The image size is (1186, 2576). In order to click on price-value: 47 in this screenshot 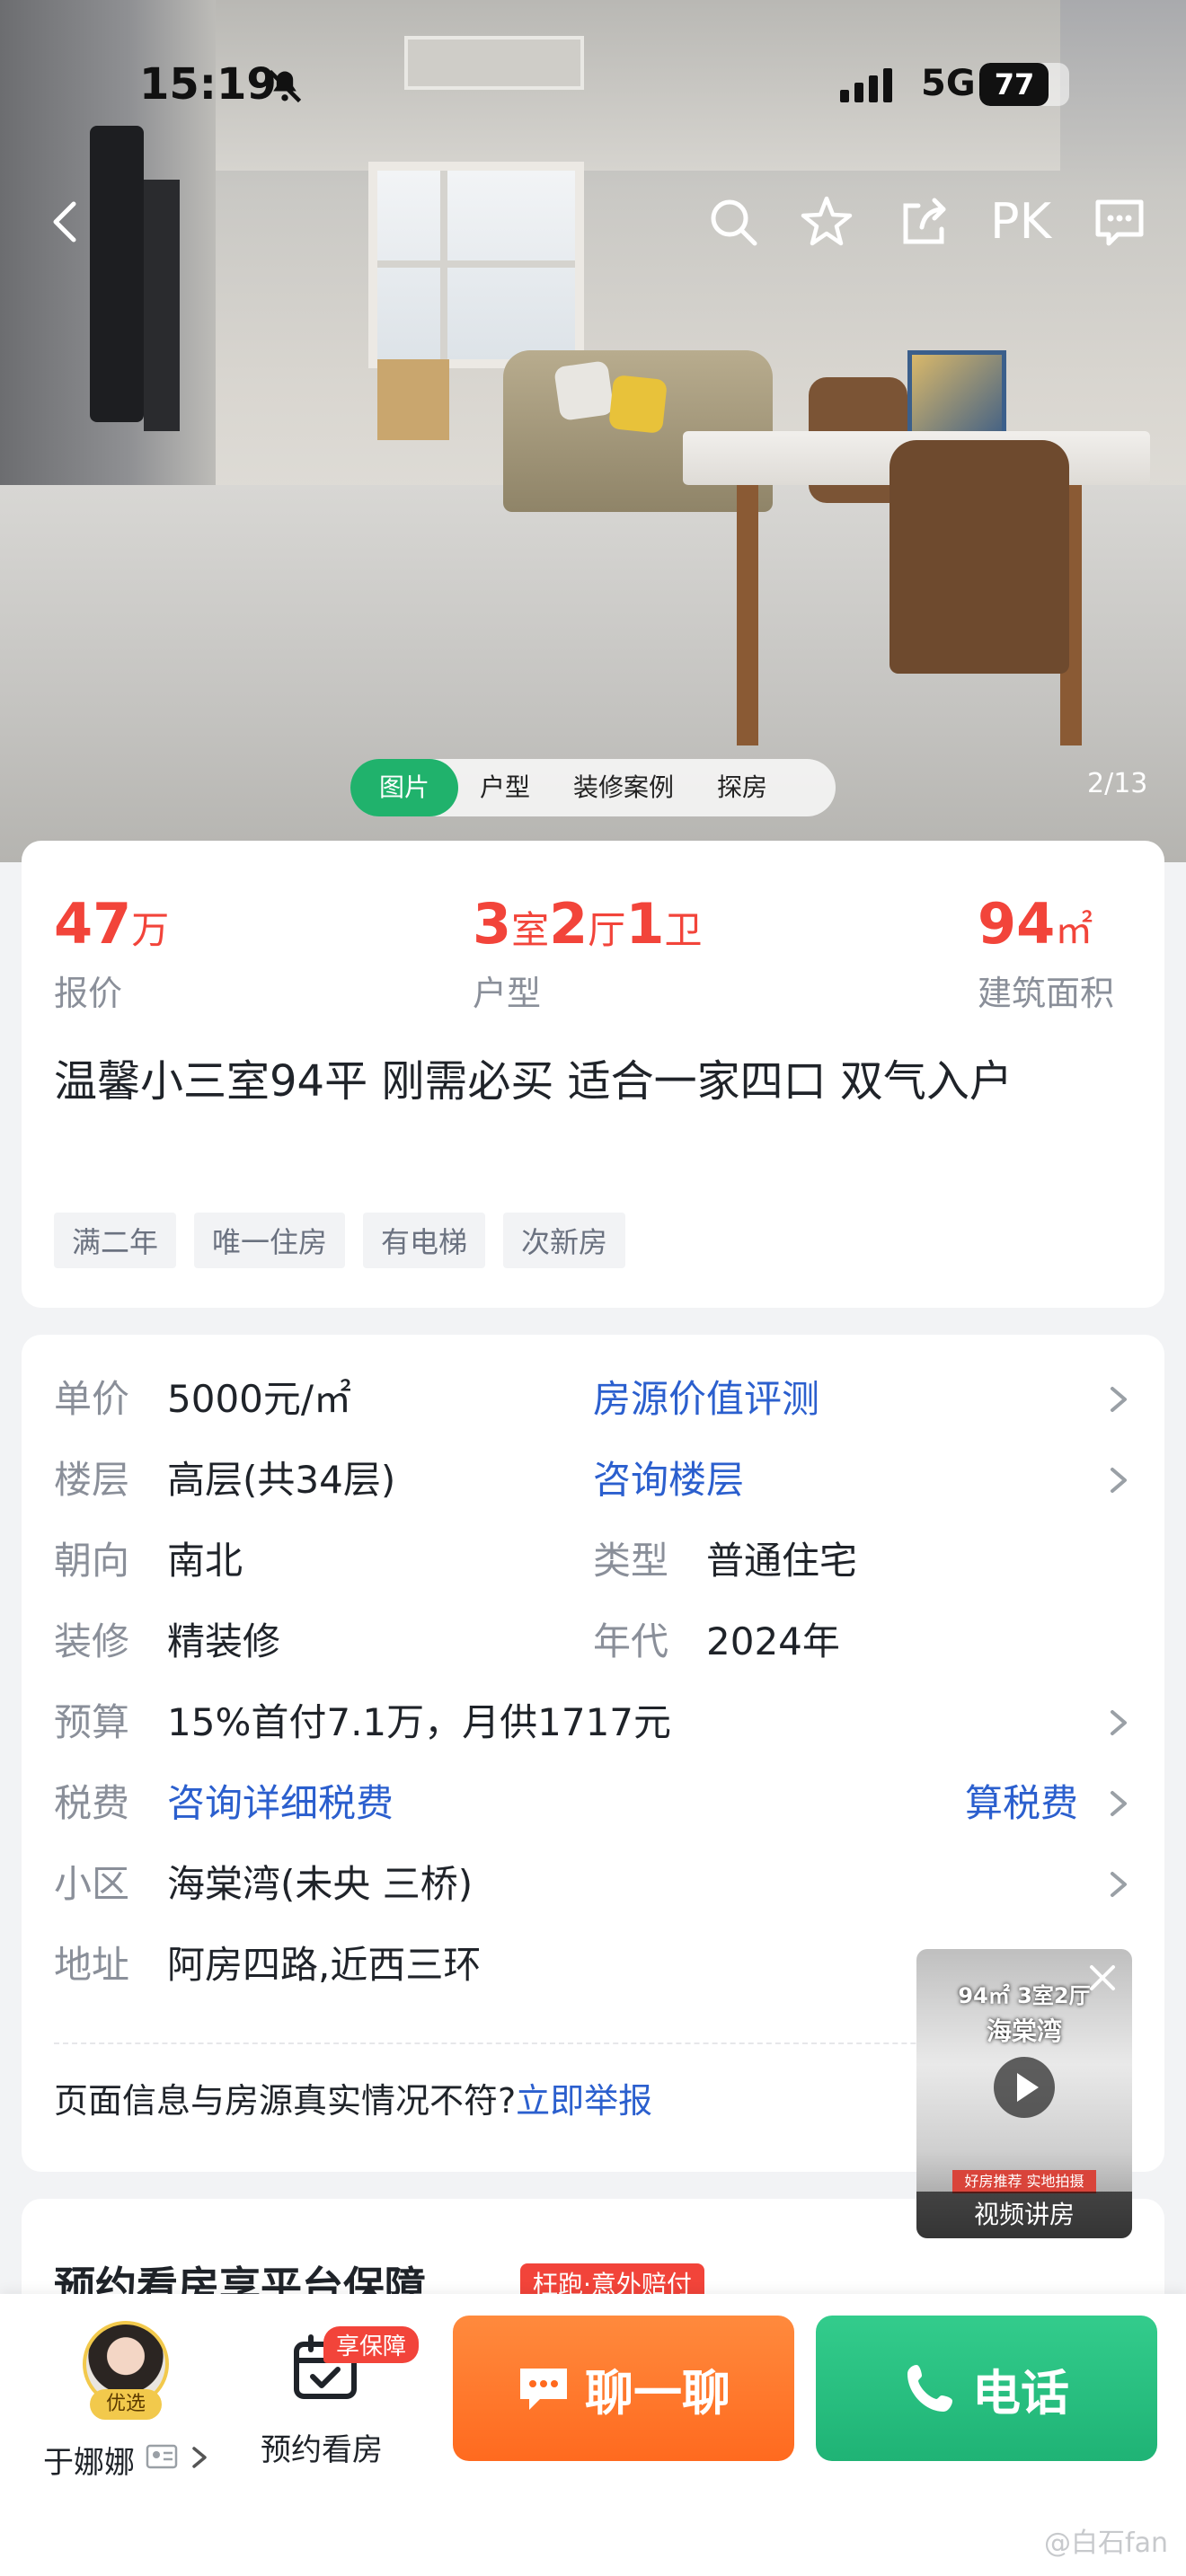, I will do `click(93, 924)`.